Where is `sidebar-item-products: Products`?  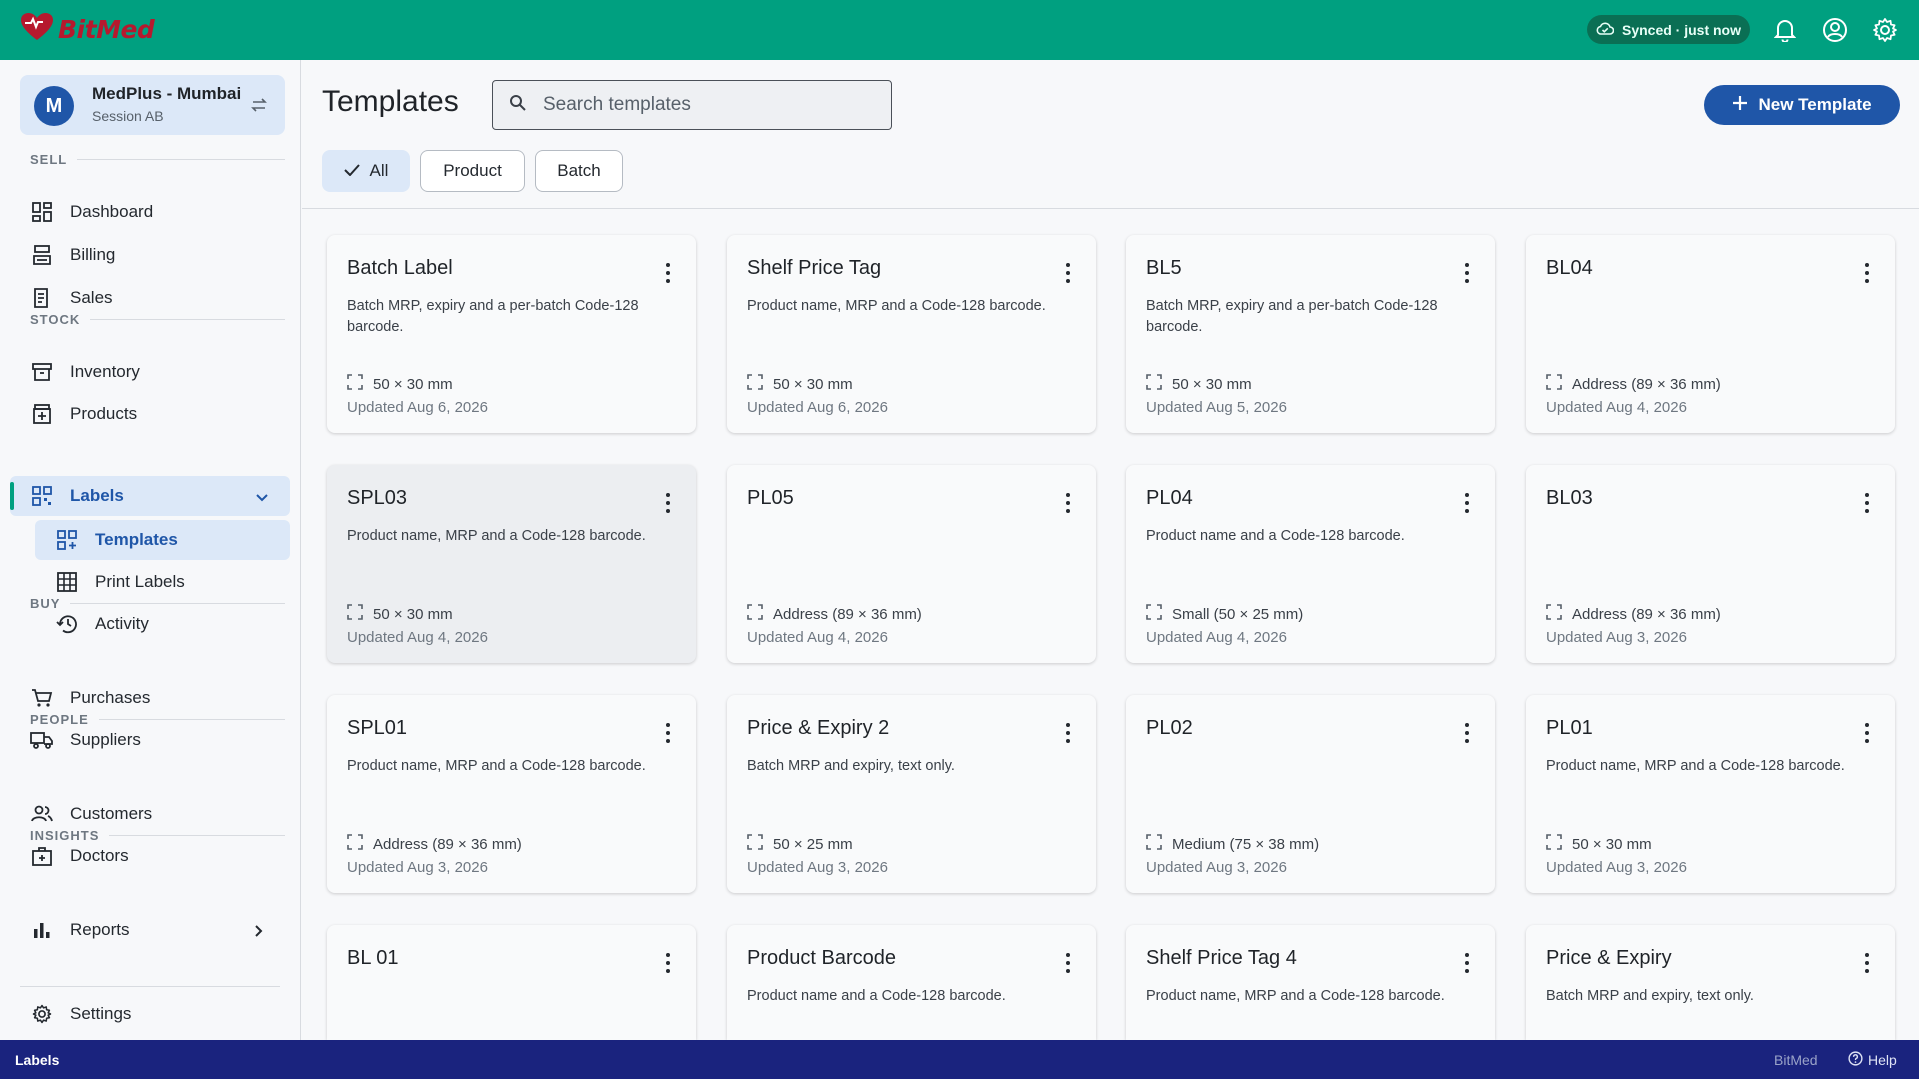
sidebar-item-products: Products is located at coordinates (83, 414).